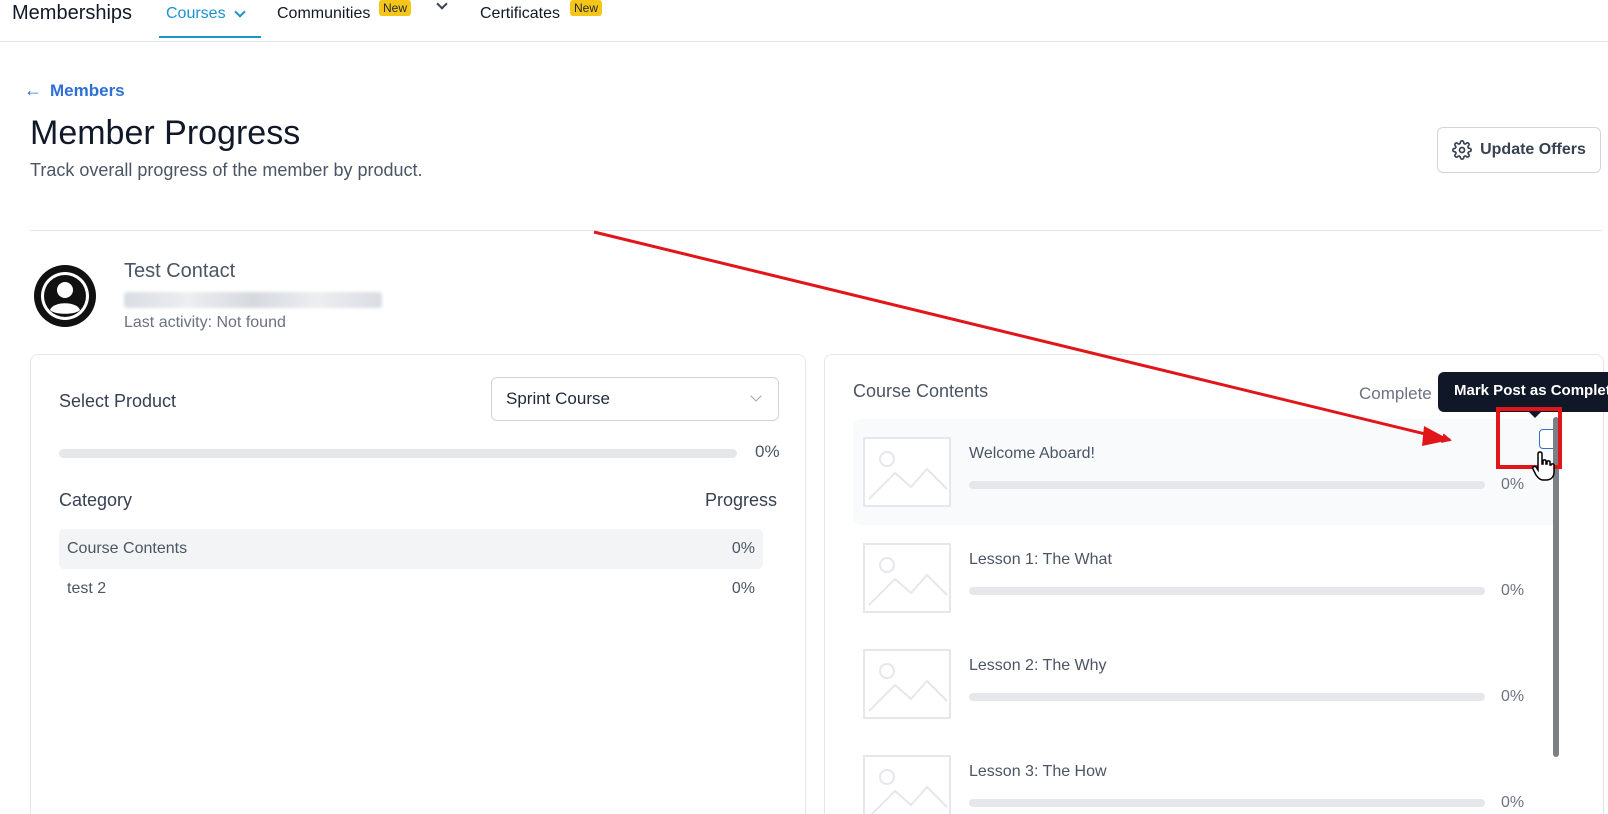 The image size is (1608, 814). I want to click on user-icon, so click(65, 296).